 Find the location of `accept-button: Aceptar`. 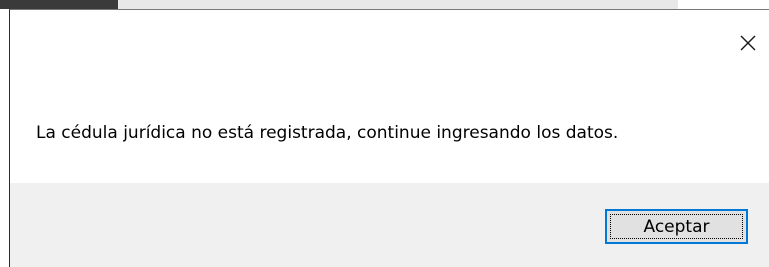

accept-button: Aceptar is located at coordinates (676, 226).